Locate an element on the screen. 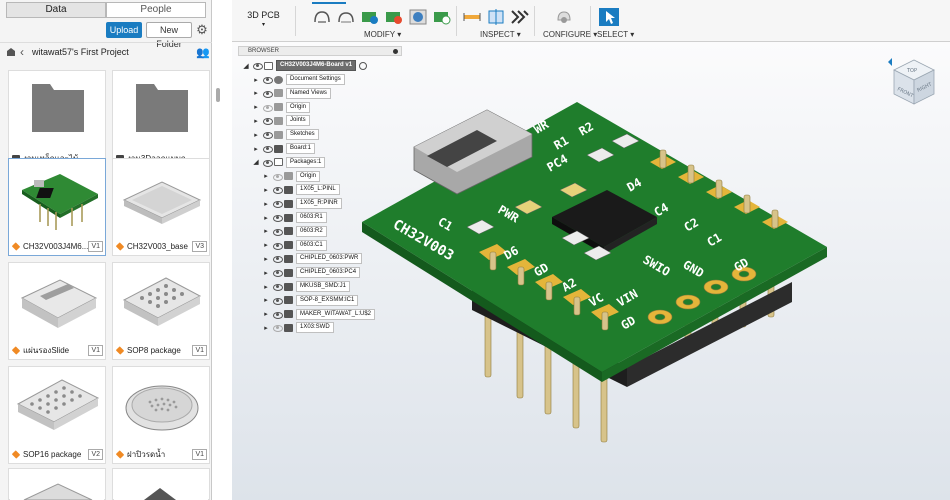 The width and height of the screenshot is (950, 500). browser-item: ▸ Sketches is located at coordinates (285, 135).